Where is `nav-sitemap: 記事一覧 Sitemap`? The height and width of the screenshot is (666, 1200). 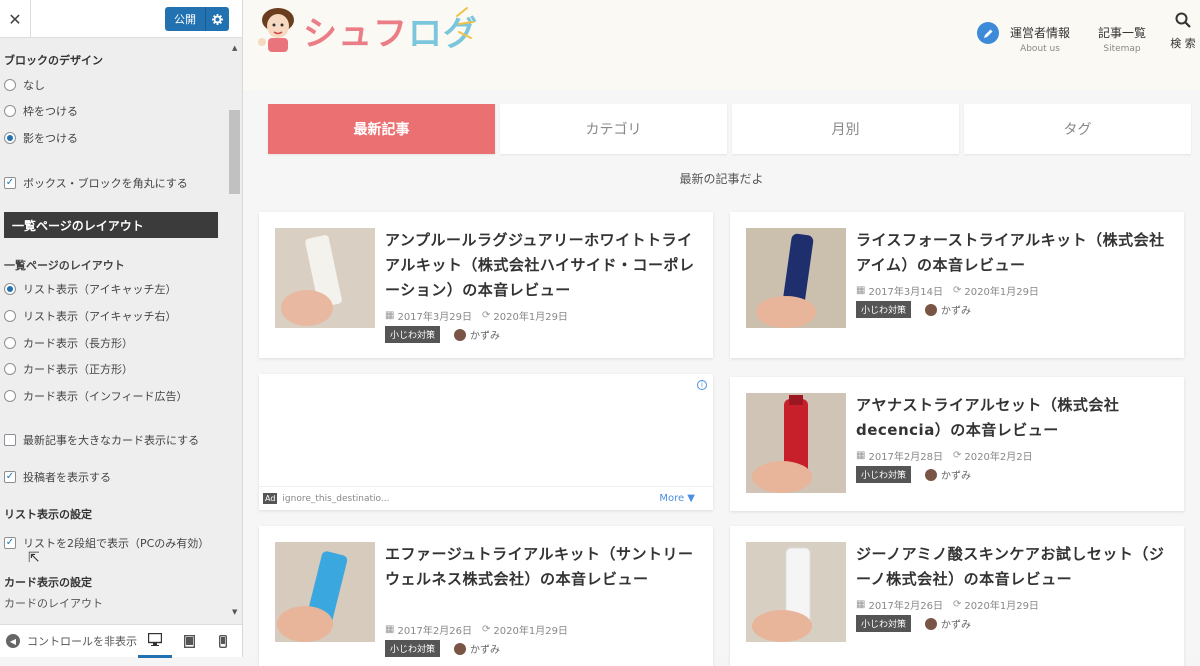 nav-sitemap: 記事一覧 Sitemap is located at coordinates (1122, 39).